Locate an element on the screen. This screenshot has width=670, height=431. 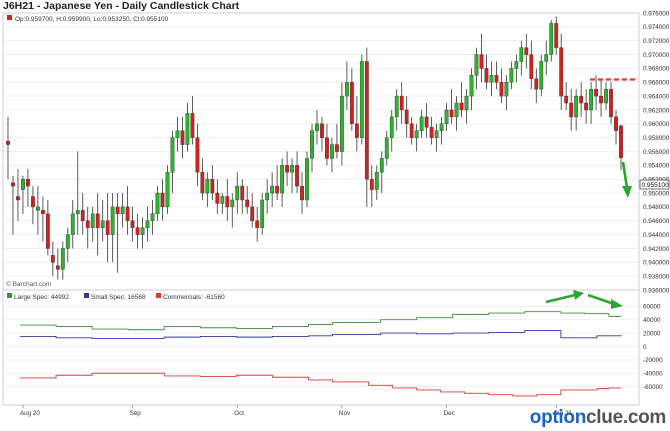
price-tick-label: 0.946000 is located at coordinates (656, 221).